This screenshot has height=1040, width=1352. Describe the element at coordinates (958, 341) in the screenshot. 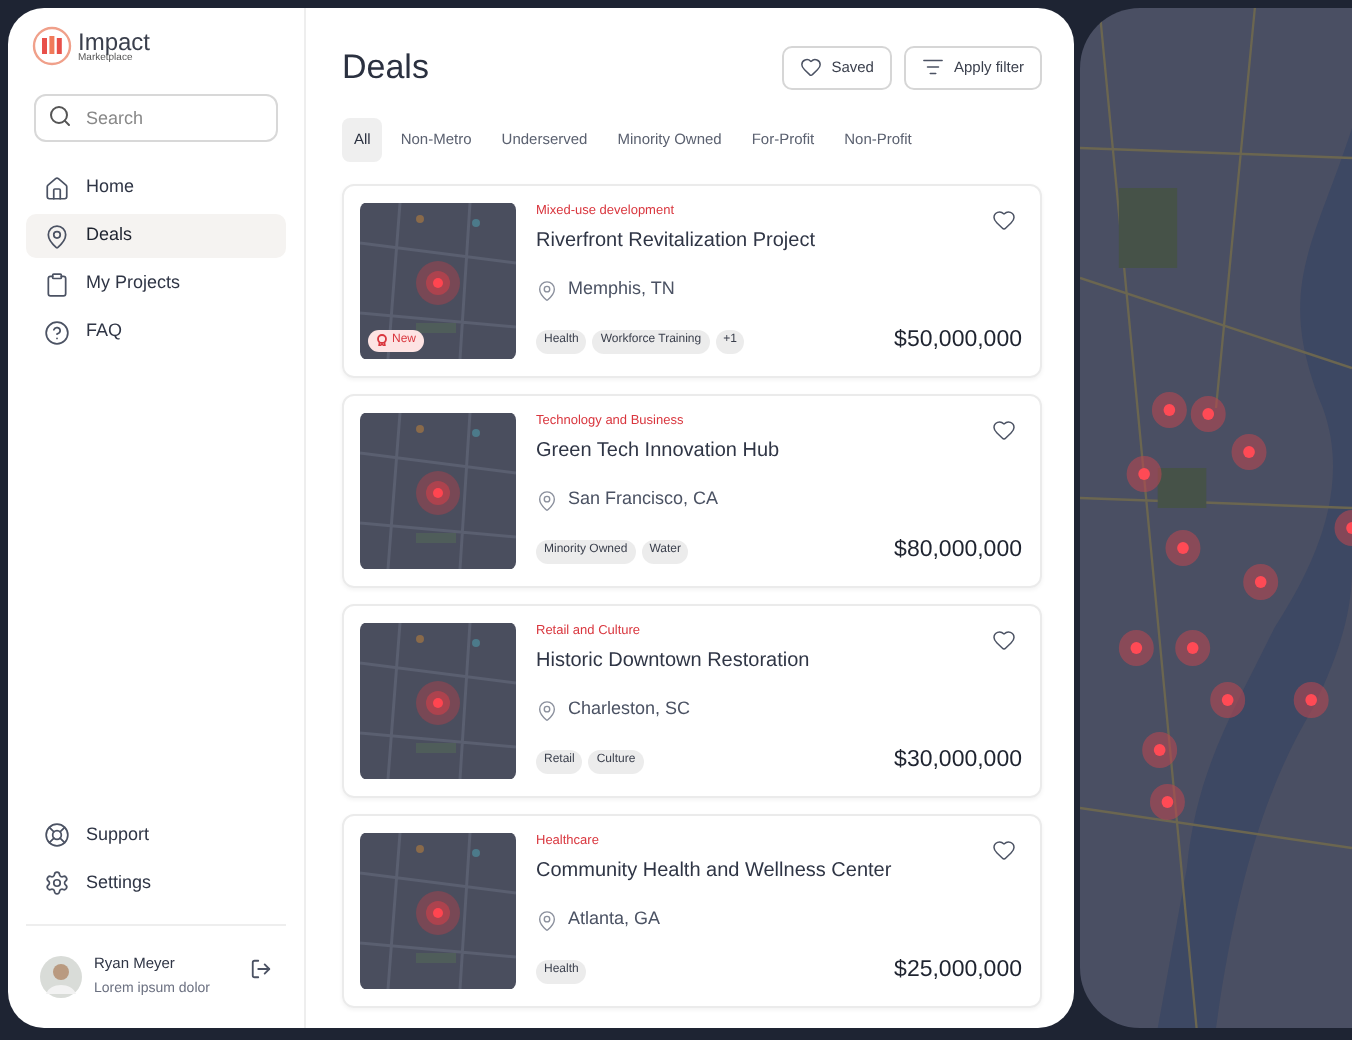

I see `deal-amount: $50,000,000` at that location.